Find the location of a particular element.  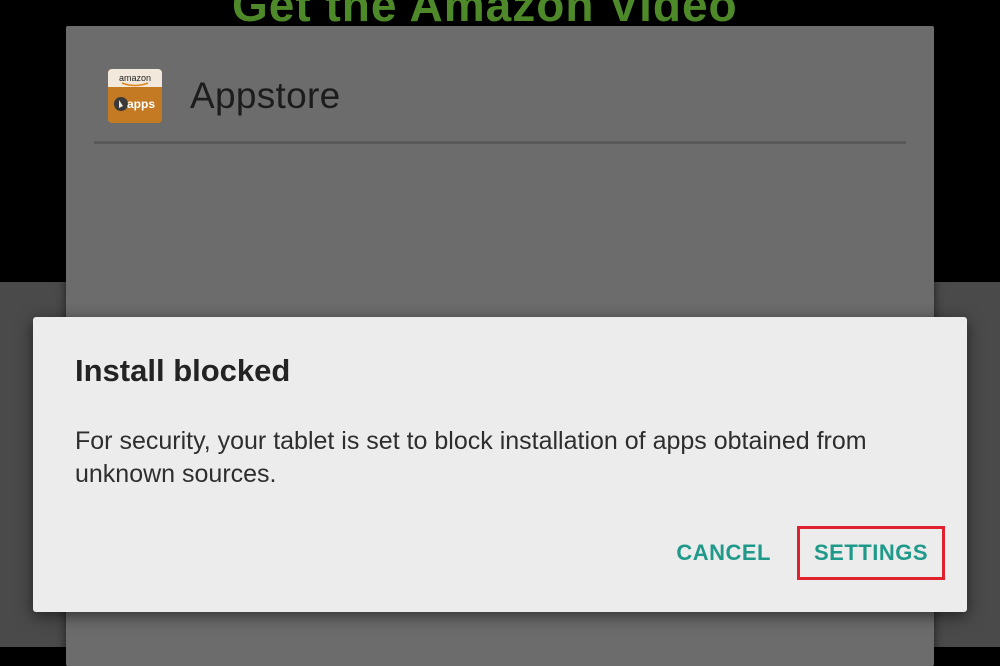

dialog-actions: CANCEL SETTINGS is located at coordinates (807, 553).